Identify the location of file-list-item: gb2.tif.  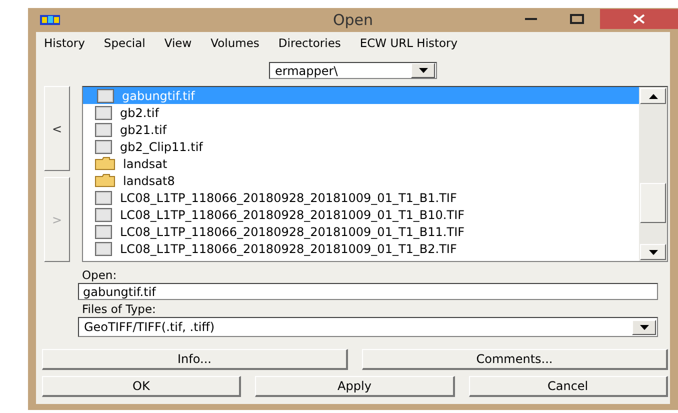
(361, 112).